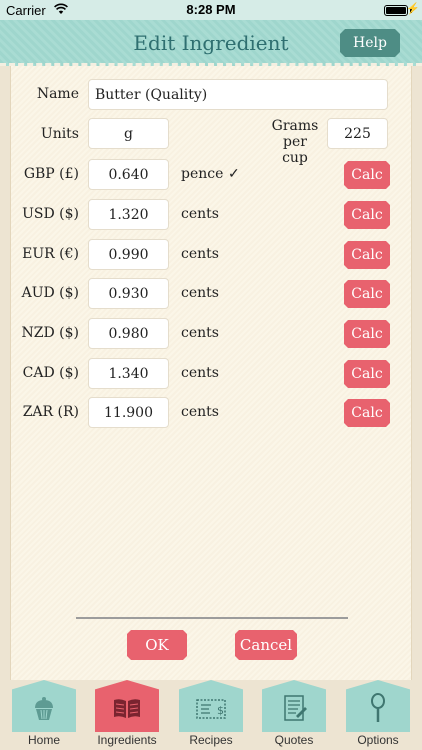 The height and width of the screenshot is (750, 422). I want to click on recipe-card-icon: $, so click(211, 709).